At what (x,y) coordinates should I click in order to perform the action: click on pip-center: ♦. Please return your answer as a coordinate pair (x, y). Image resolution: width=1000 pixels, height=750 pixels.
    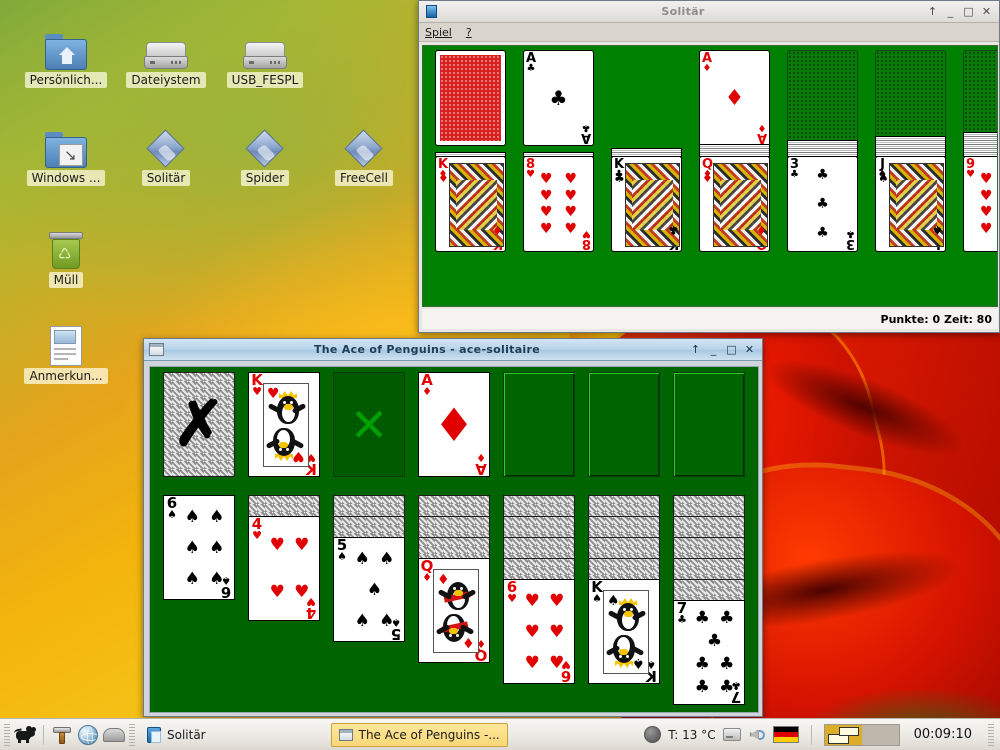
    Looking at the image, I should click on (734, 98).